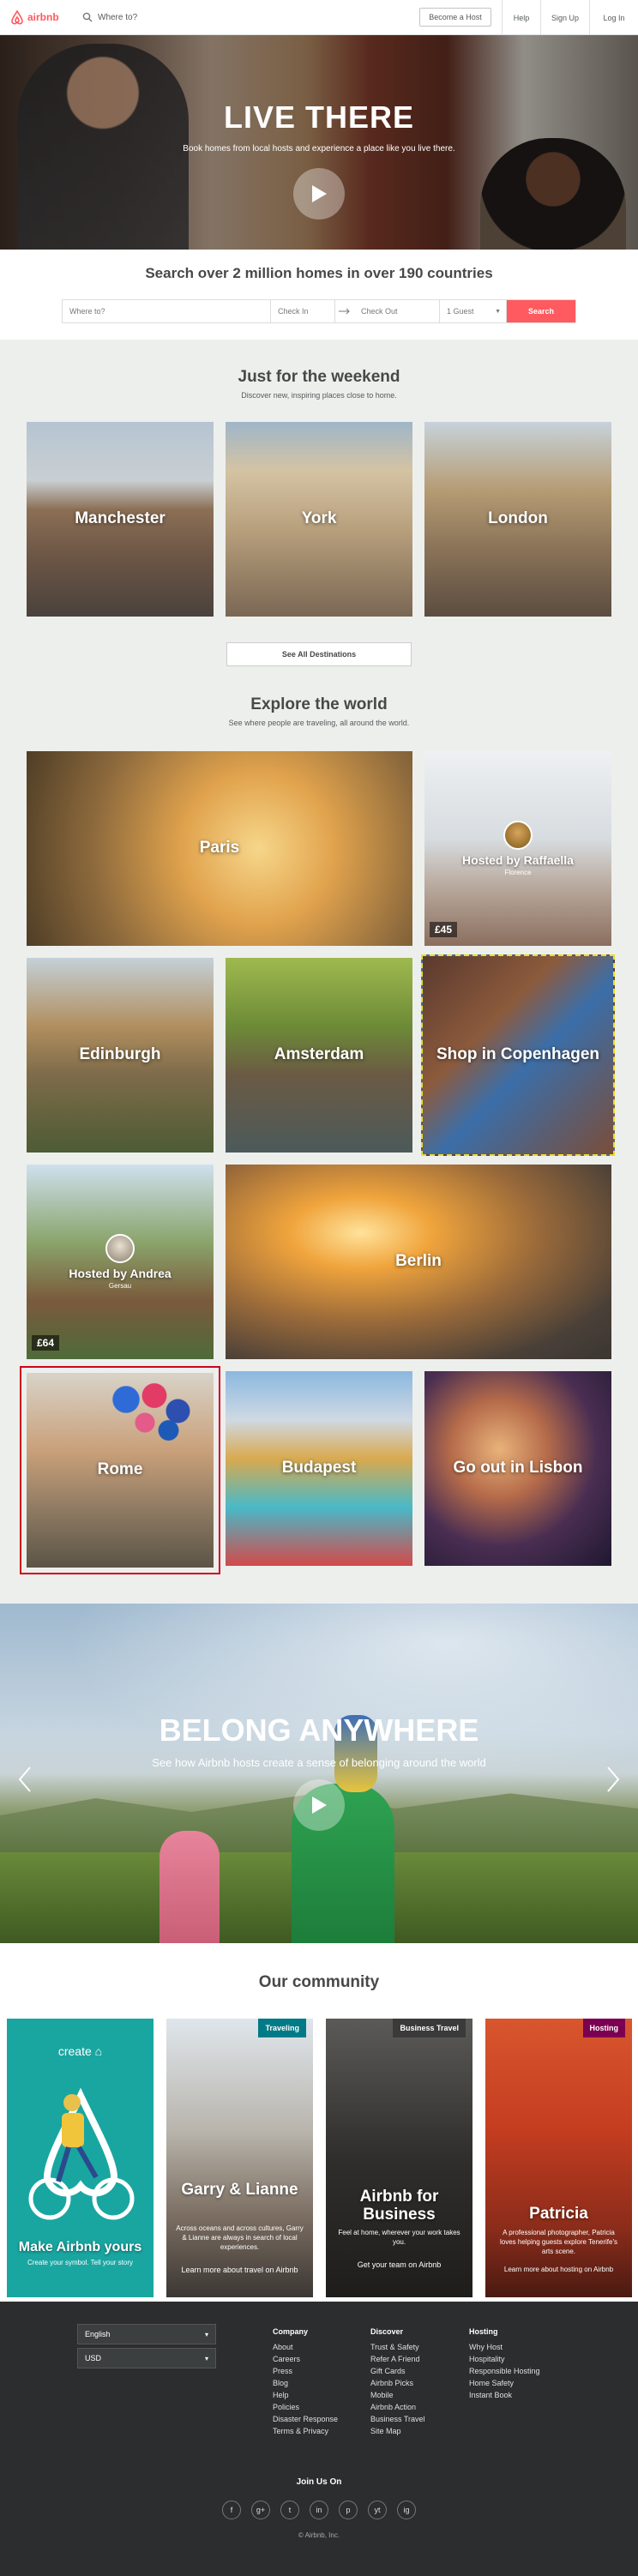 Image resolution: width=638 pixels, height=2576 pixels. Describe the element at coordinates (398, 2431) in the screenshot. I see `footer-link: Site Map` at that location.